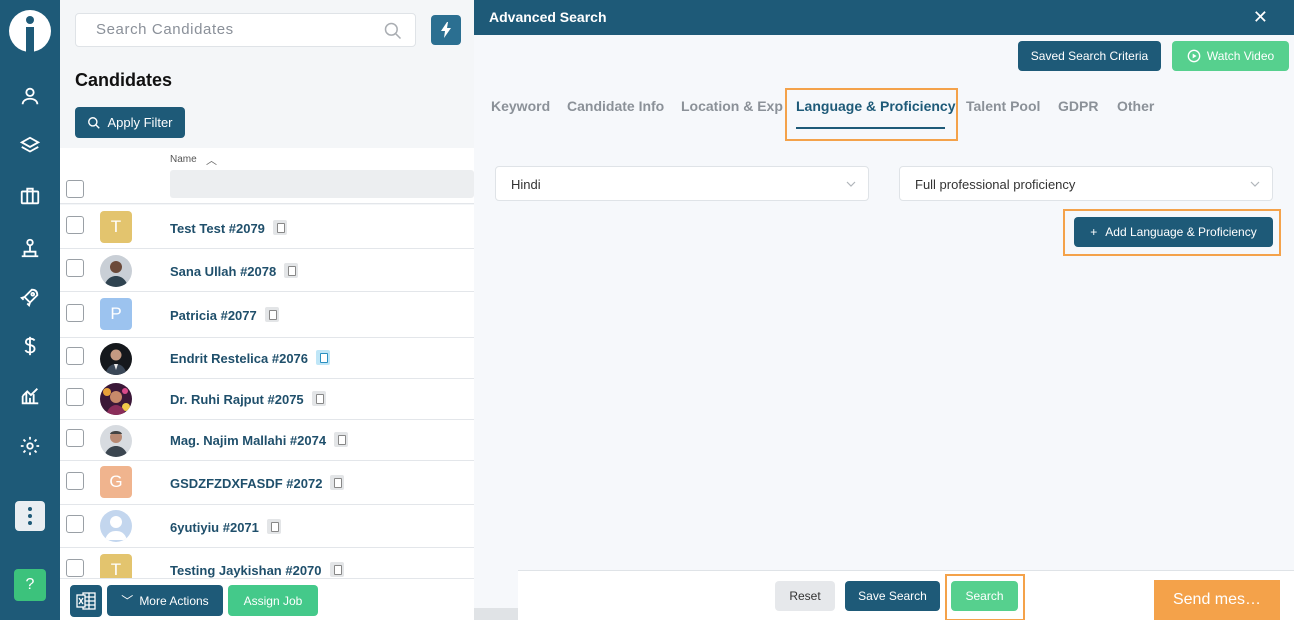 The width and height of the screenshot is (1294, 620). Describe the element at coordinates (30, 297) in the screenshot. I see `rocket-icon` at that location.